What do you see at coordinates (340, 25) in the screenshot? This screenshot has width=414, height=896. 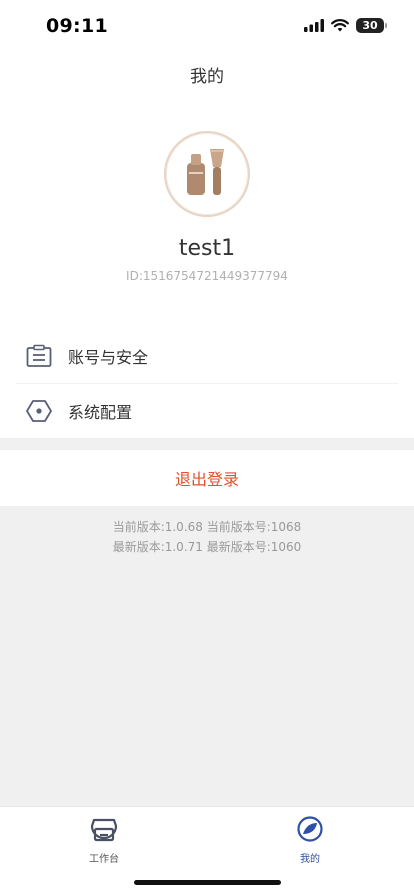 I see `wifi-icon` at bounding box center [340, 25].